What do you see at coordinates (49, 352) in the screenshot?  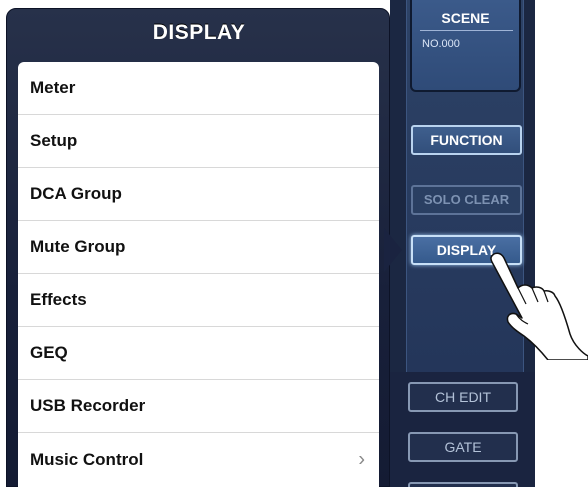 I see `menu-item-label: GEQ` at bounding box center [49, 352].